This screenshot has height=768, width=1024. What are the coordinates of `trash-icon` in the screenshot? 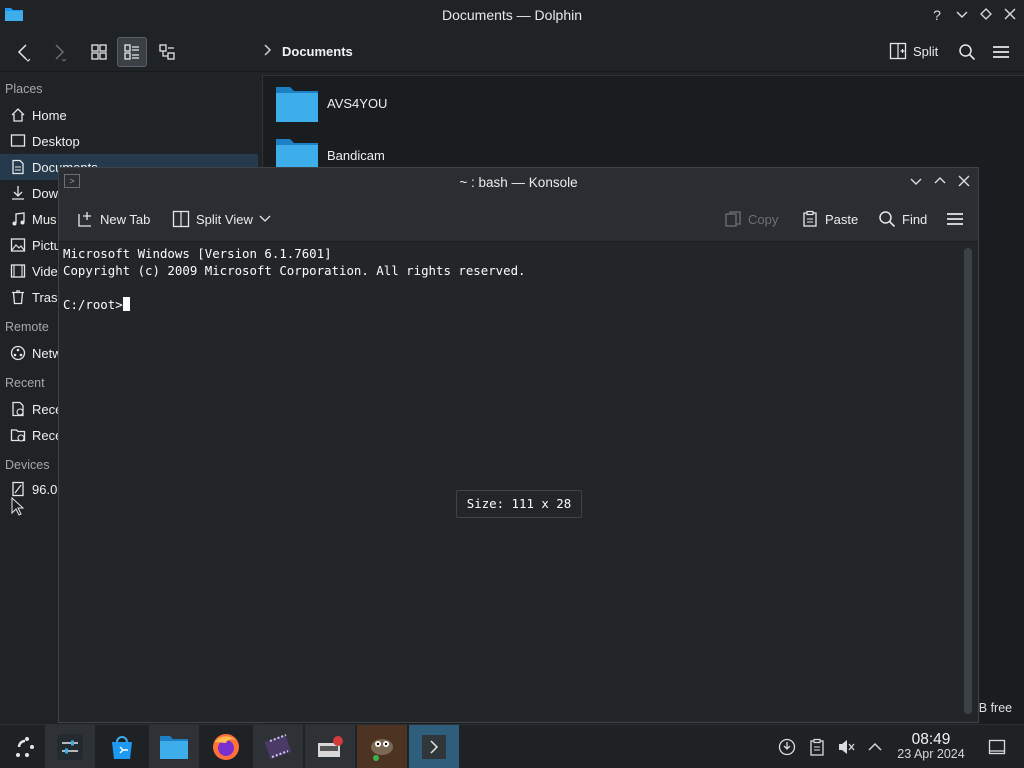 It's located at (18, 297).